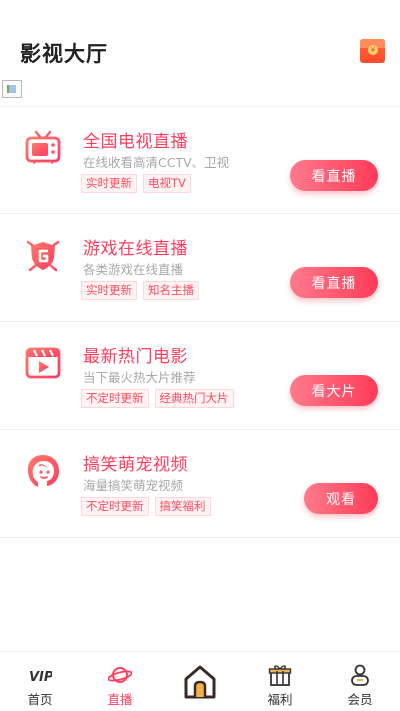 This screenshot has height=711, width=400. I want to click on red-packet-icon: ¥, so click(372, 51).